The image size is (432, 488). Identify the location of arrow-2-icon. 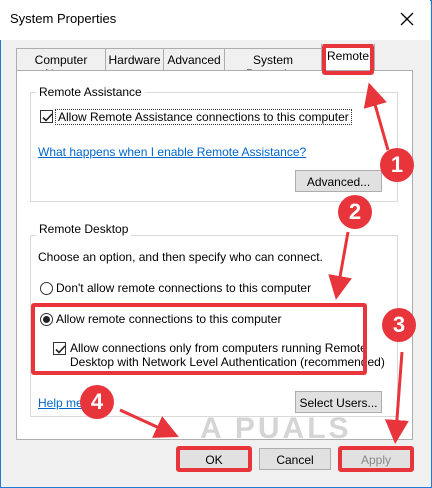
(340, 265).